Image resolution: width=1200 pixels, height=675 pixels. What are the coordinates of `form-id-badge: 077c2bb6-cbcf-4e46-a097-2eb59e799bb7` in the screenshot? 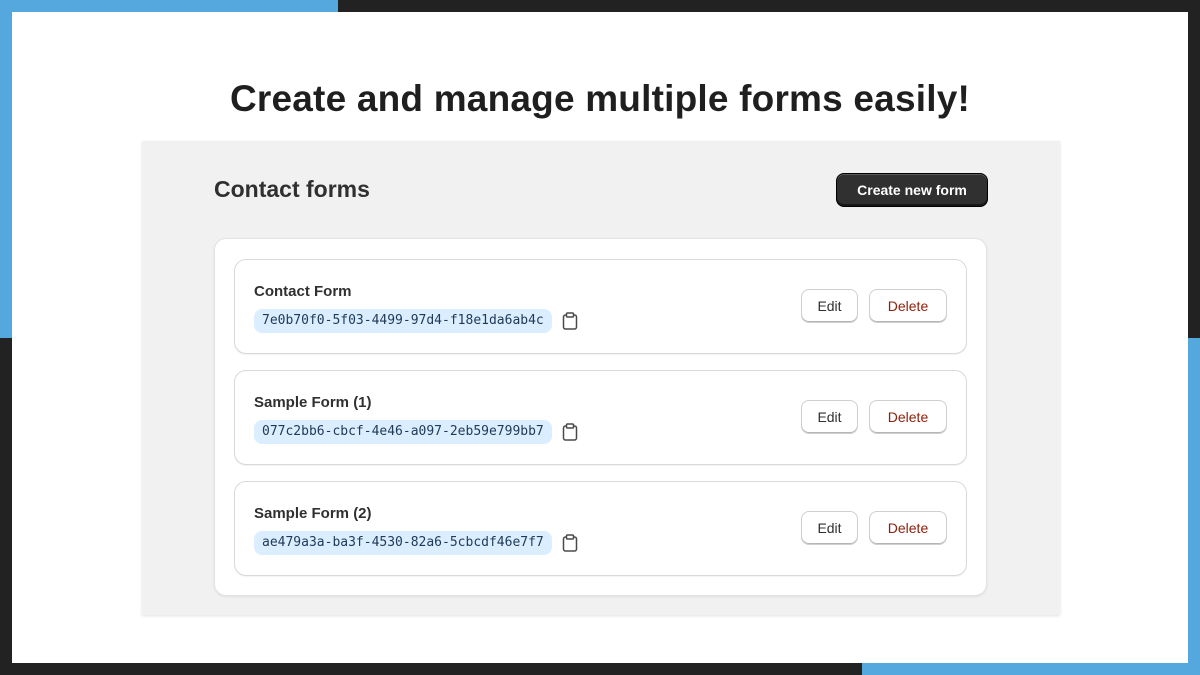 It's located at (403, 432).